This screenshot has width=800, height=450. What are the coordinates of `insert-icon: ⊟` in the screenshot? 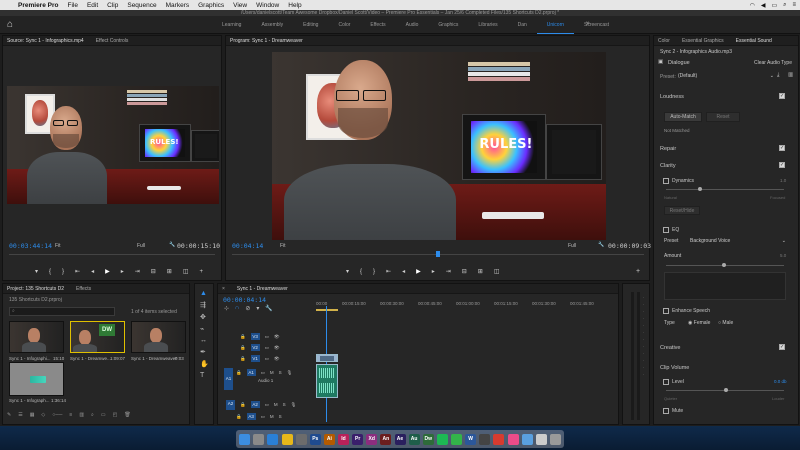 It's located at (153, 271).